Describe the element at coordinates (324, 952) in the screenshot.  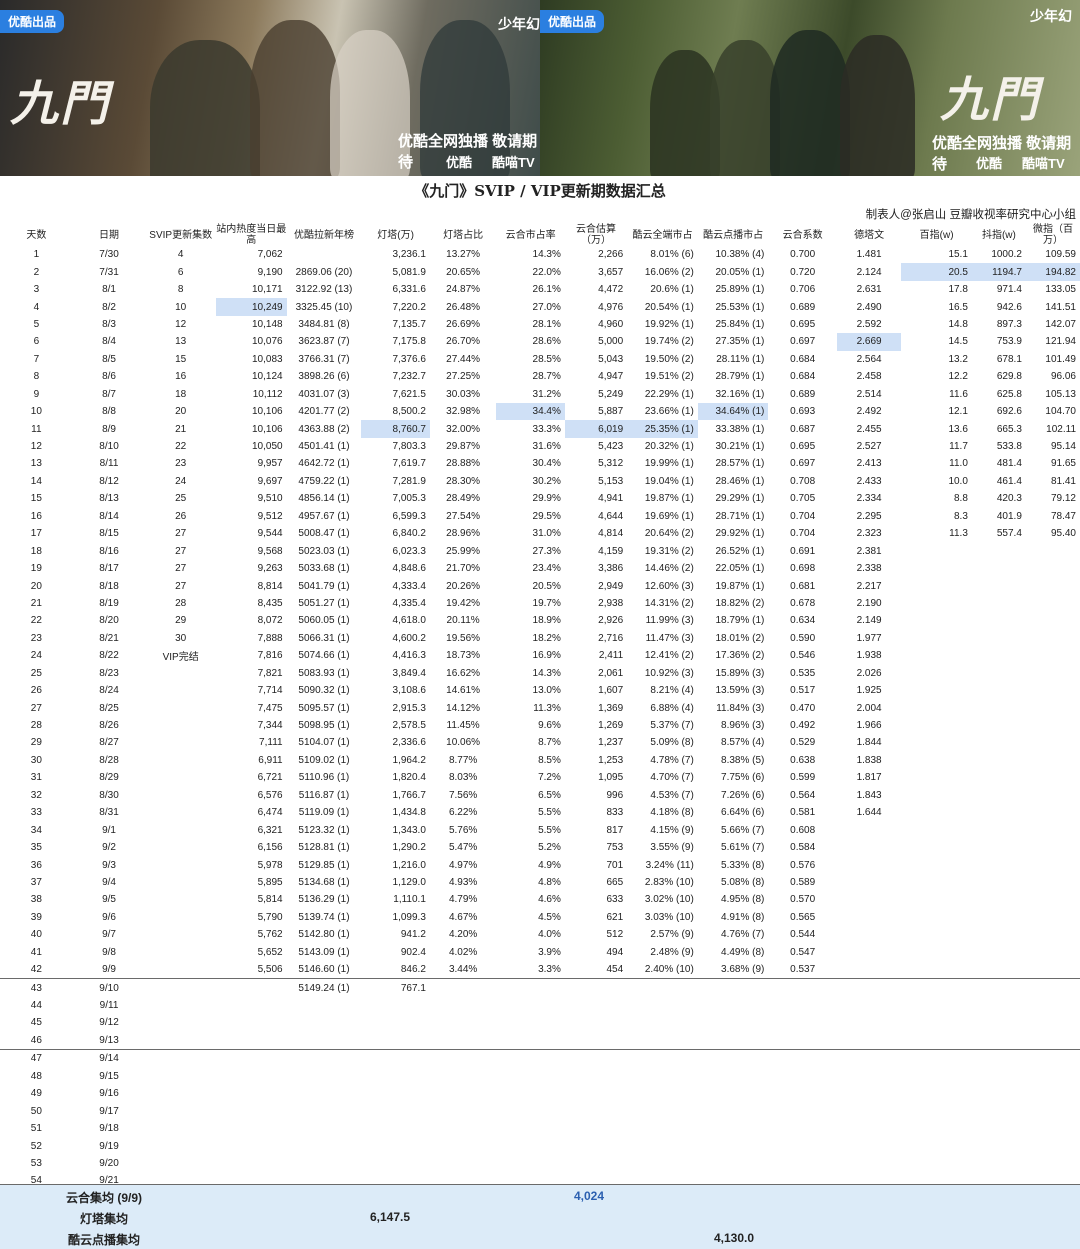
I see `table-cell: 5143.09 (1)` at that location.